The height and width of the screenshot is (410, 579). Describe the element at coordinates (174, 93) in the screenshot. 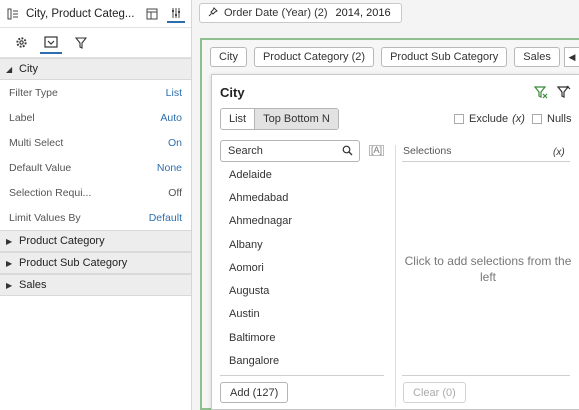

I see `prop-value: List` at that location.